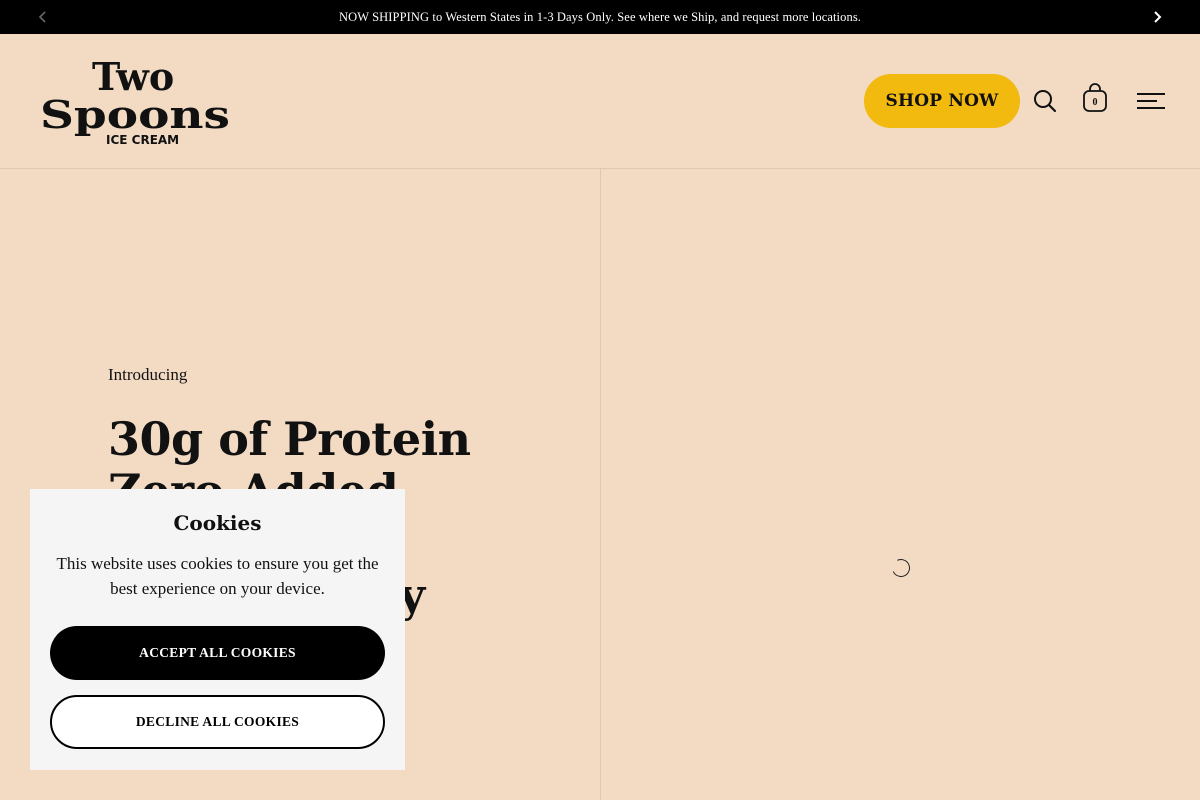 Image resolution: width=1200 pixels, height=800 pixels. I want to click on announcement-next-button, so click(1157, 17).